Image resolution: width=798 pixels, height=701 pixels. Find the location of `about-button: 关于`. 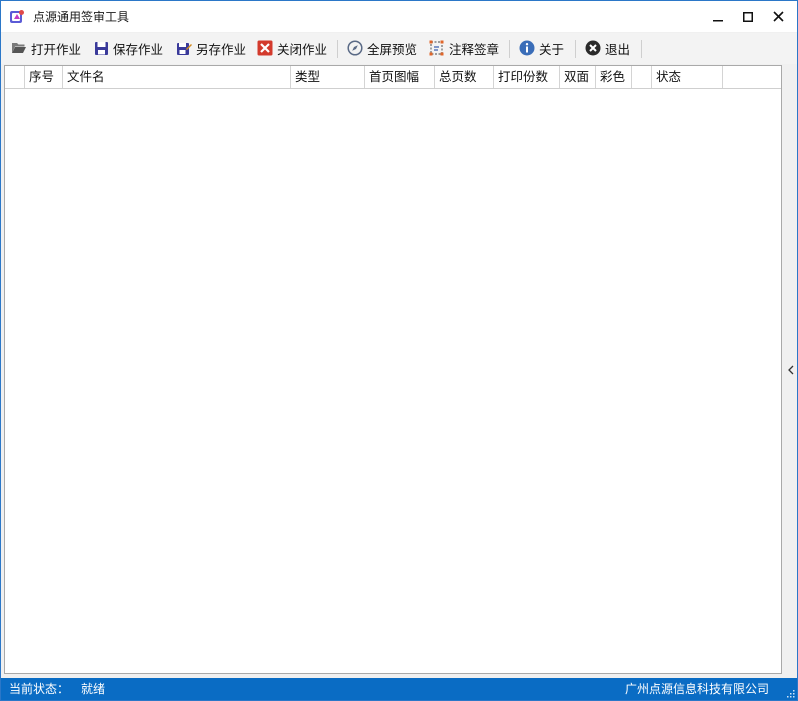

about-button: 关于 is located at coordinates (541, 48).